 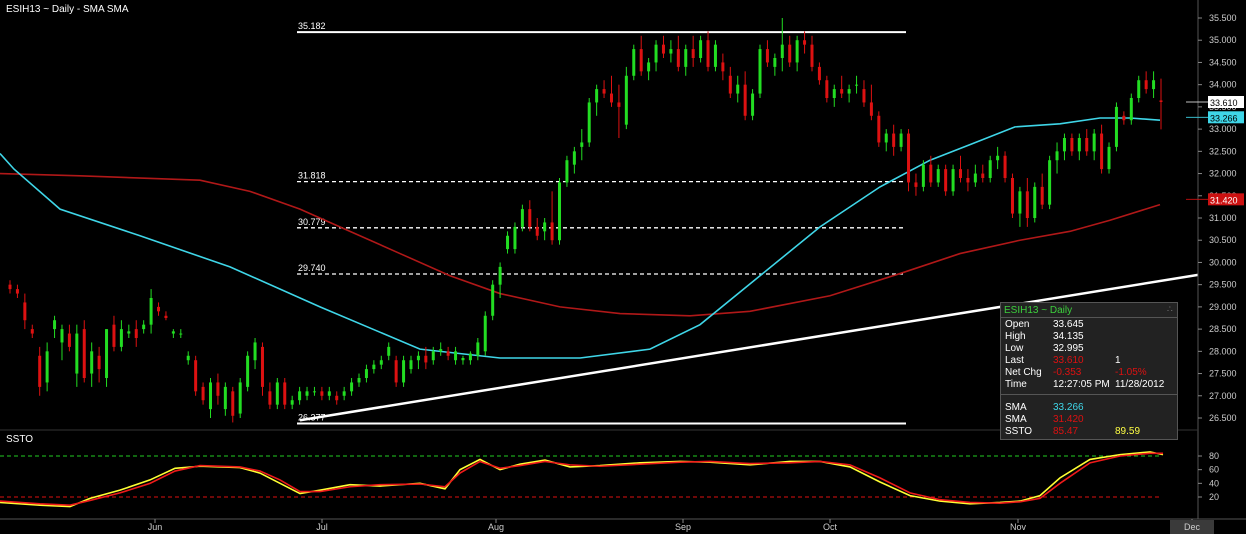 What do you see at coordinates (1068, 407) in the screenshot?
I see `indicator-row-value: 33.266` at bounding box center [1068, 407].